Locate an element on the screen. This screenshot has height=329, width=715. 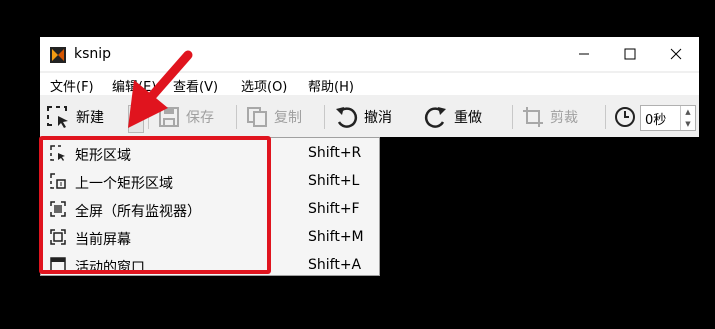
crop-icon is located at coordinates (533, 117).